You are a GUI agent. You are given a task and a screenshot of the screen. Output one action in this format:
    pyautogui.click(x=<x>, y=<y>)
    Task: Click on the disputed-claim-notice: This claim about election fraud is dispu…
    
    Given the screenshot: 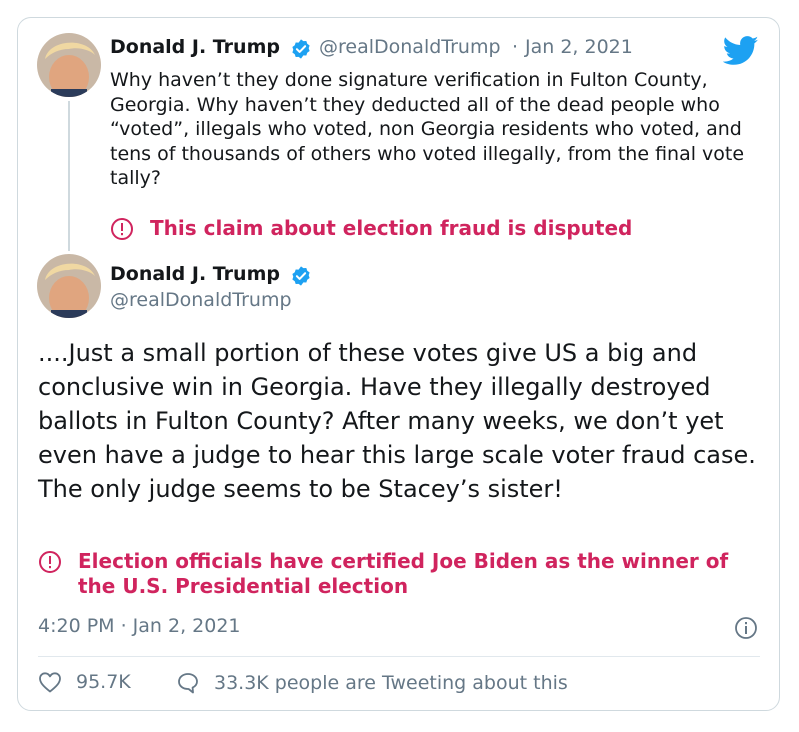 What is the action you would take?
    pyautogui.click(x=430, y=228)
    